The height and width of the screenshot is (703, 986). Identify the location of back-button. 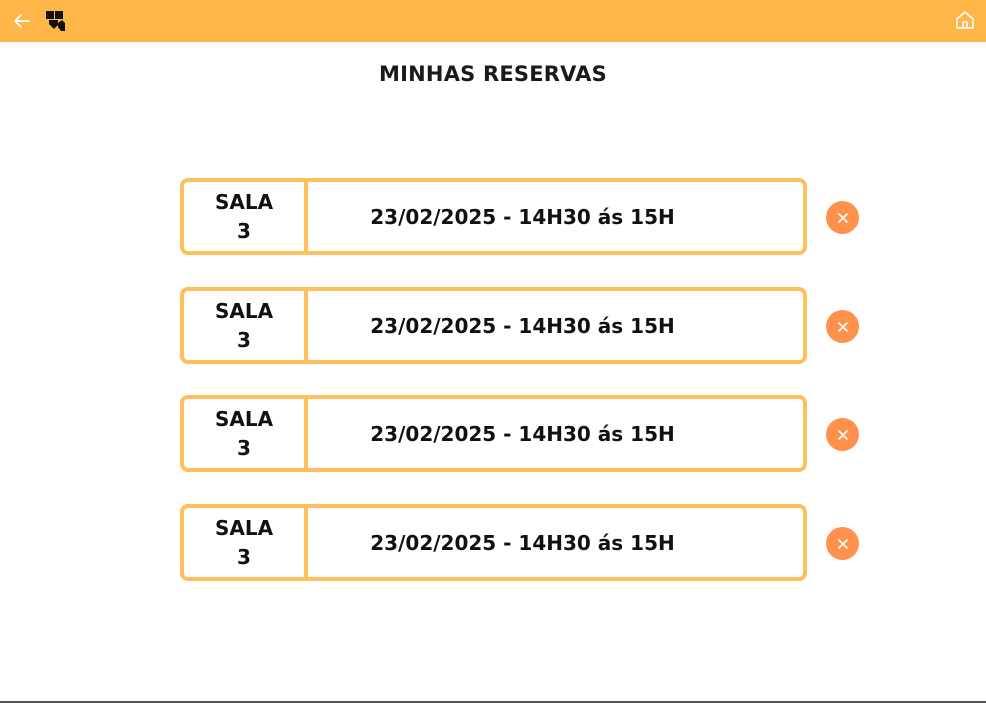
(22, 21).